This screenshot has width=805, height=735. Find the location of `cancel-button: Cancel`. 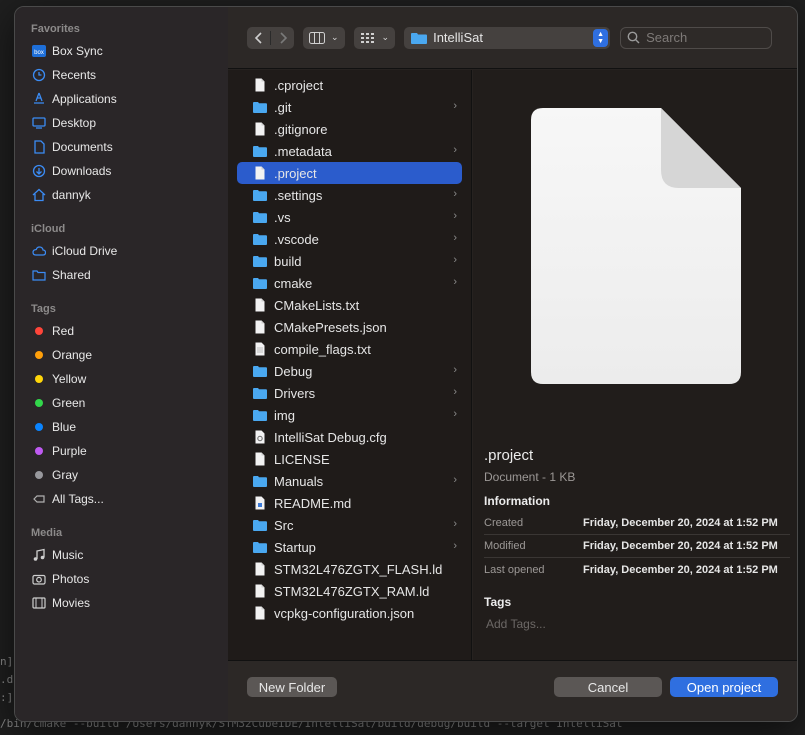

cancel-button: Cancel is located at coordinates (608, 687).